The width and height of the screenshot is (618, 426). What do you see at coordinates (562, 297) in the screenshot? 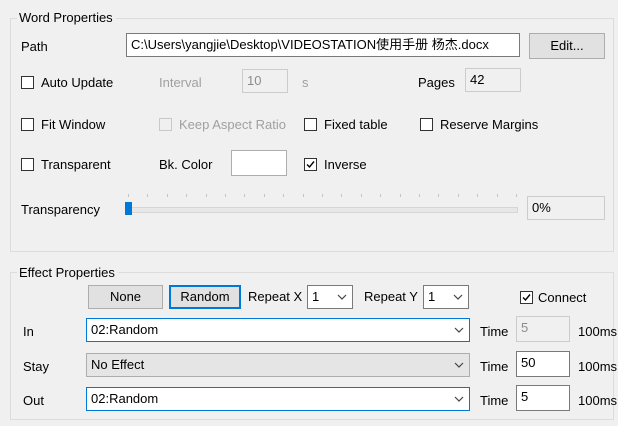
I see `connect-label: Connect` at bounding box center [562, 297].